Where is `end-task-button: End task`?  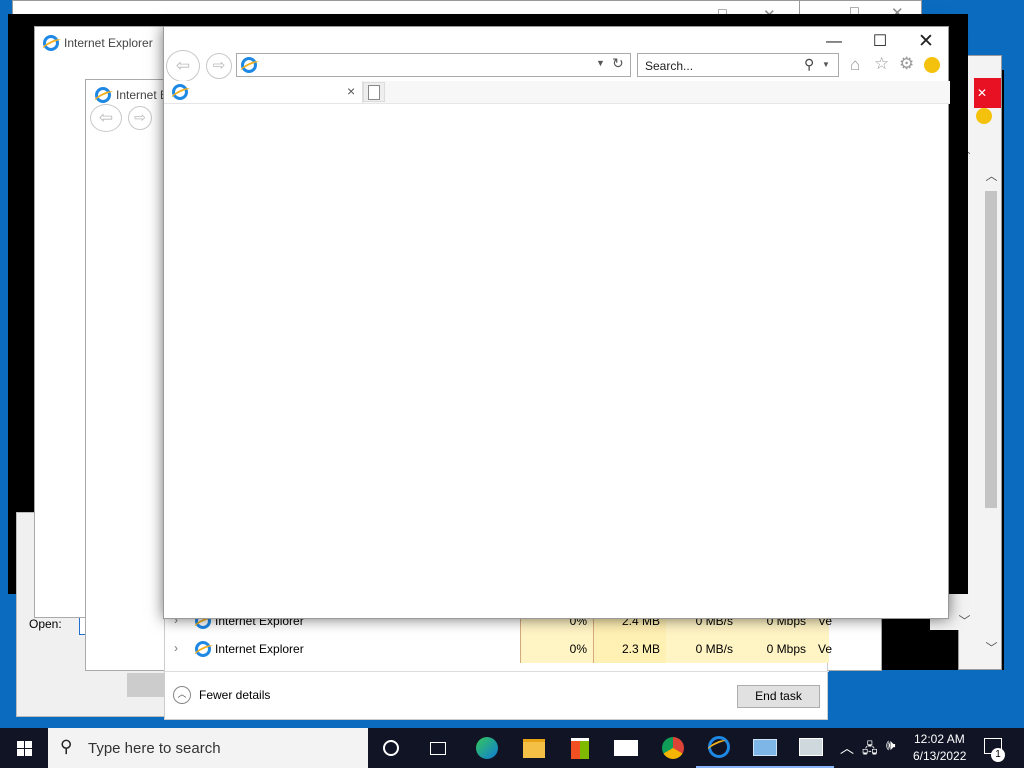 end-task-button: End task is located at coordinates (778, 696).